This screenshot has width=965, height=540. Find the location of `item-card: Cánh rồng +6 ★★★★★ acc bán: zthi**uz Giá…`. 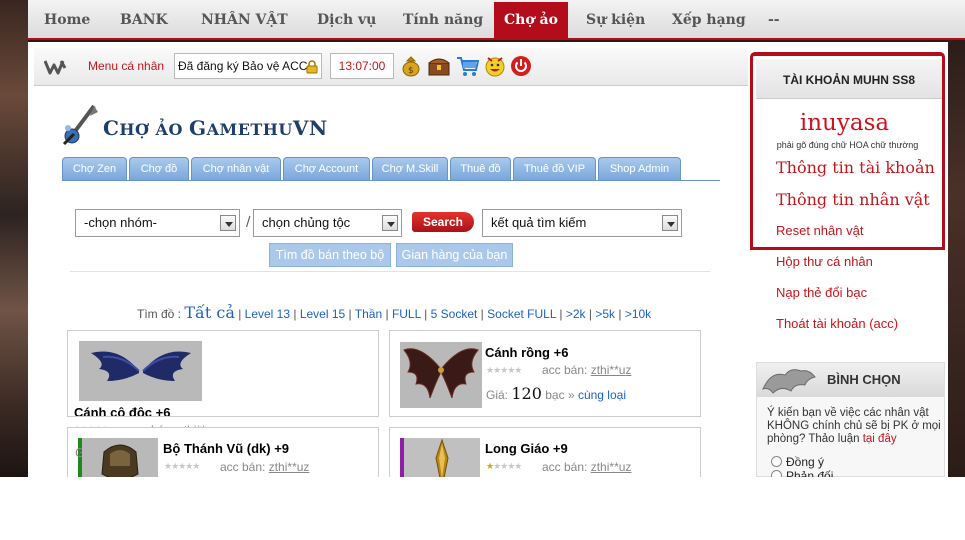

item-card: Cánh rồng +6 ★★★★★ acc bán: zthi**uz Giá… is located at coordinates (545, 373).